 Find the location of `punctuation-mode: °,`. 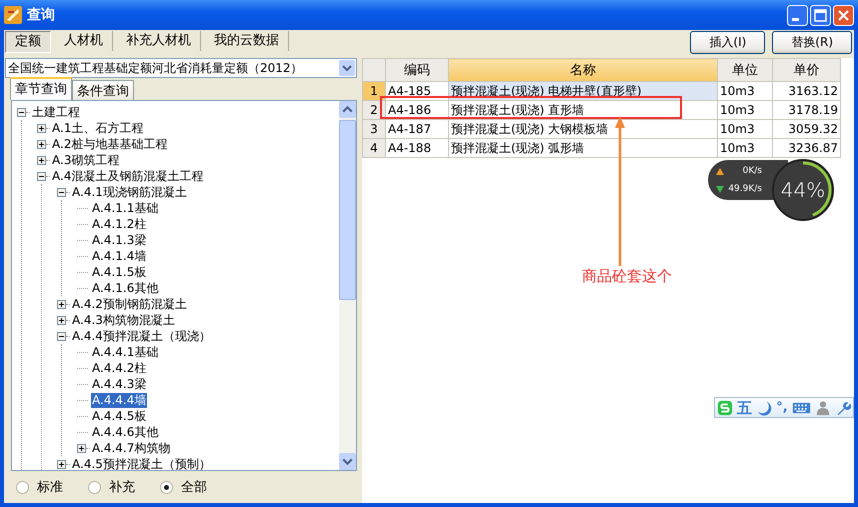

punctuation-mode: °, is located at coordinates (782, 407).